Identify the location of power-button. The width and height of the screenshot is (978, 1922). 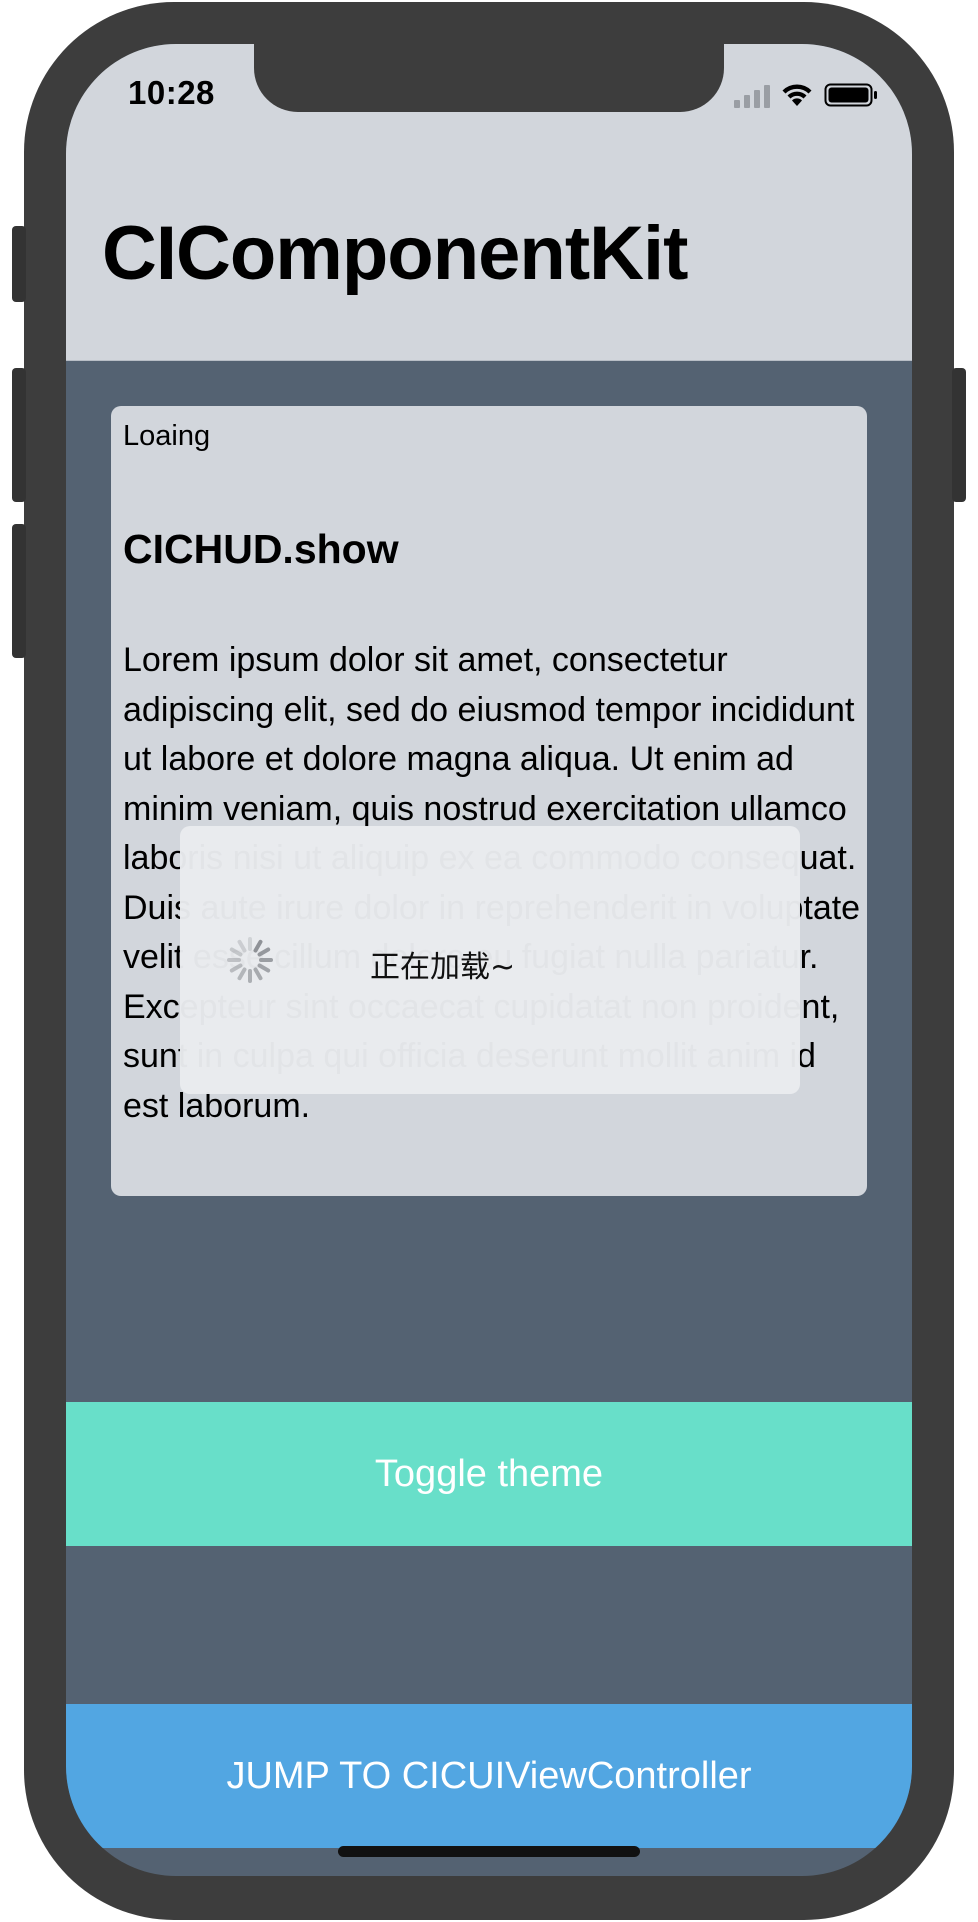
(959, 435).